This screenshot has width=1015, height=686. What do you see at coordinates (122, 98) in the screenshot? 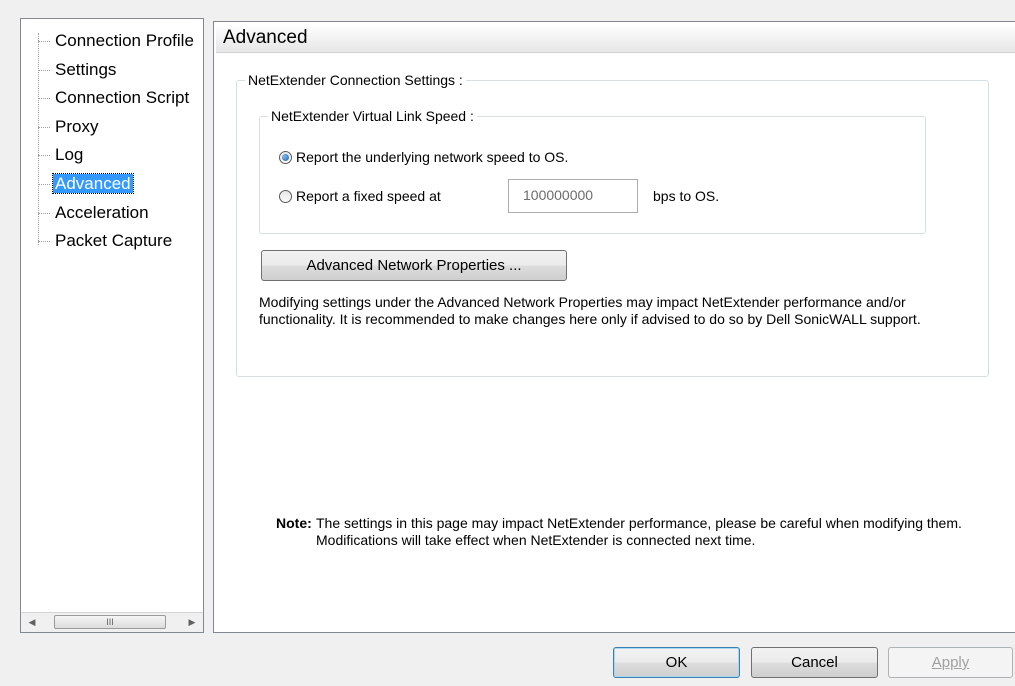
I see `tree-item-label: Connection Script` at bounding box center [122, 98].